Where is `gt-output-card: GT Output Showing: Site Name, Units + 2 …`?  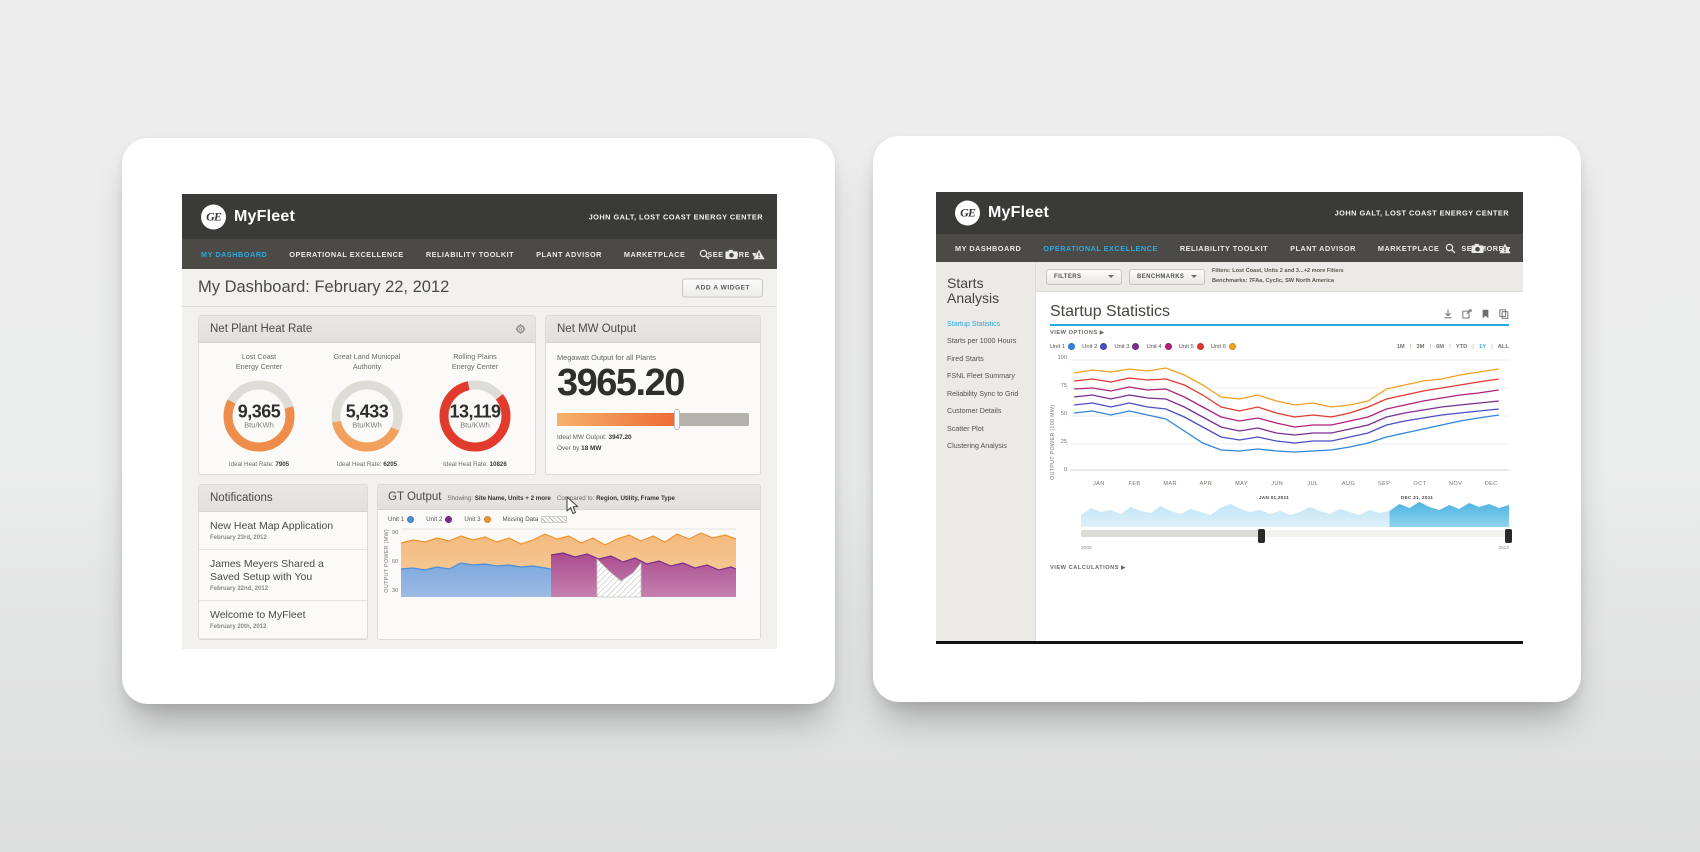 gt-output-card: GT Output Showing: Site Name, Units + 2 … is located at coordinates (569, 562).